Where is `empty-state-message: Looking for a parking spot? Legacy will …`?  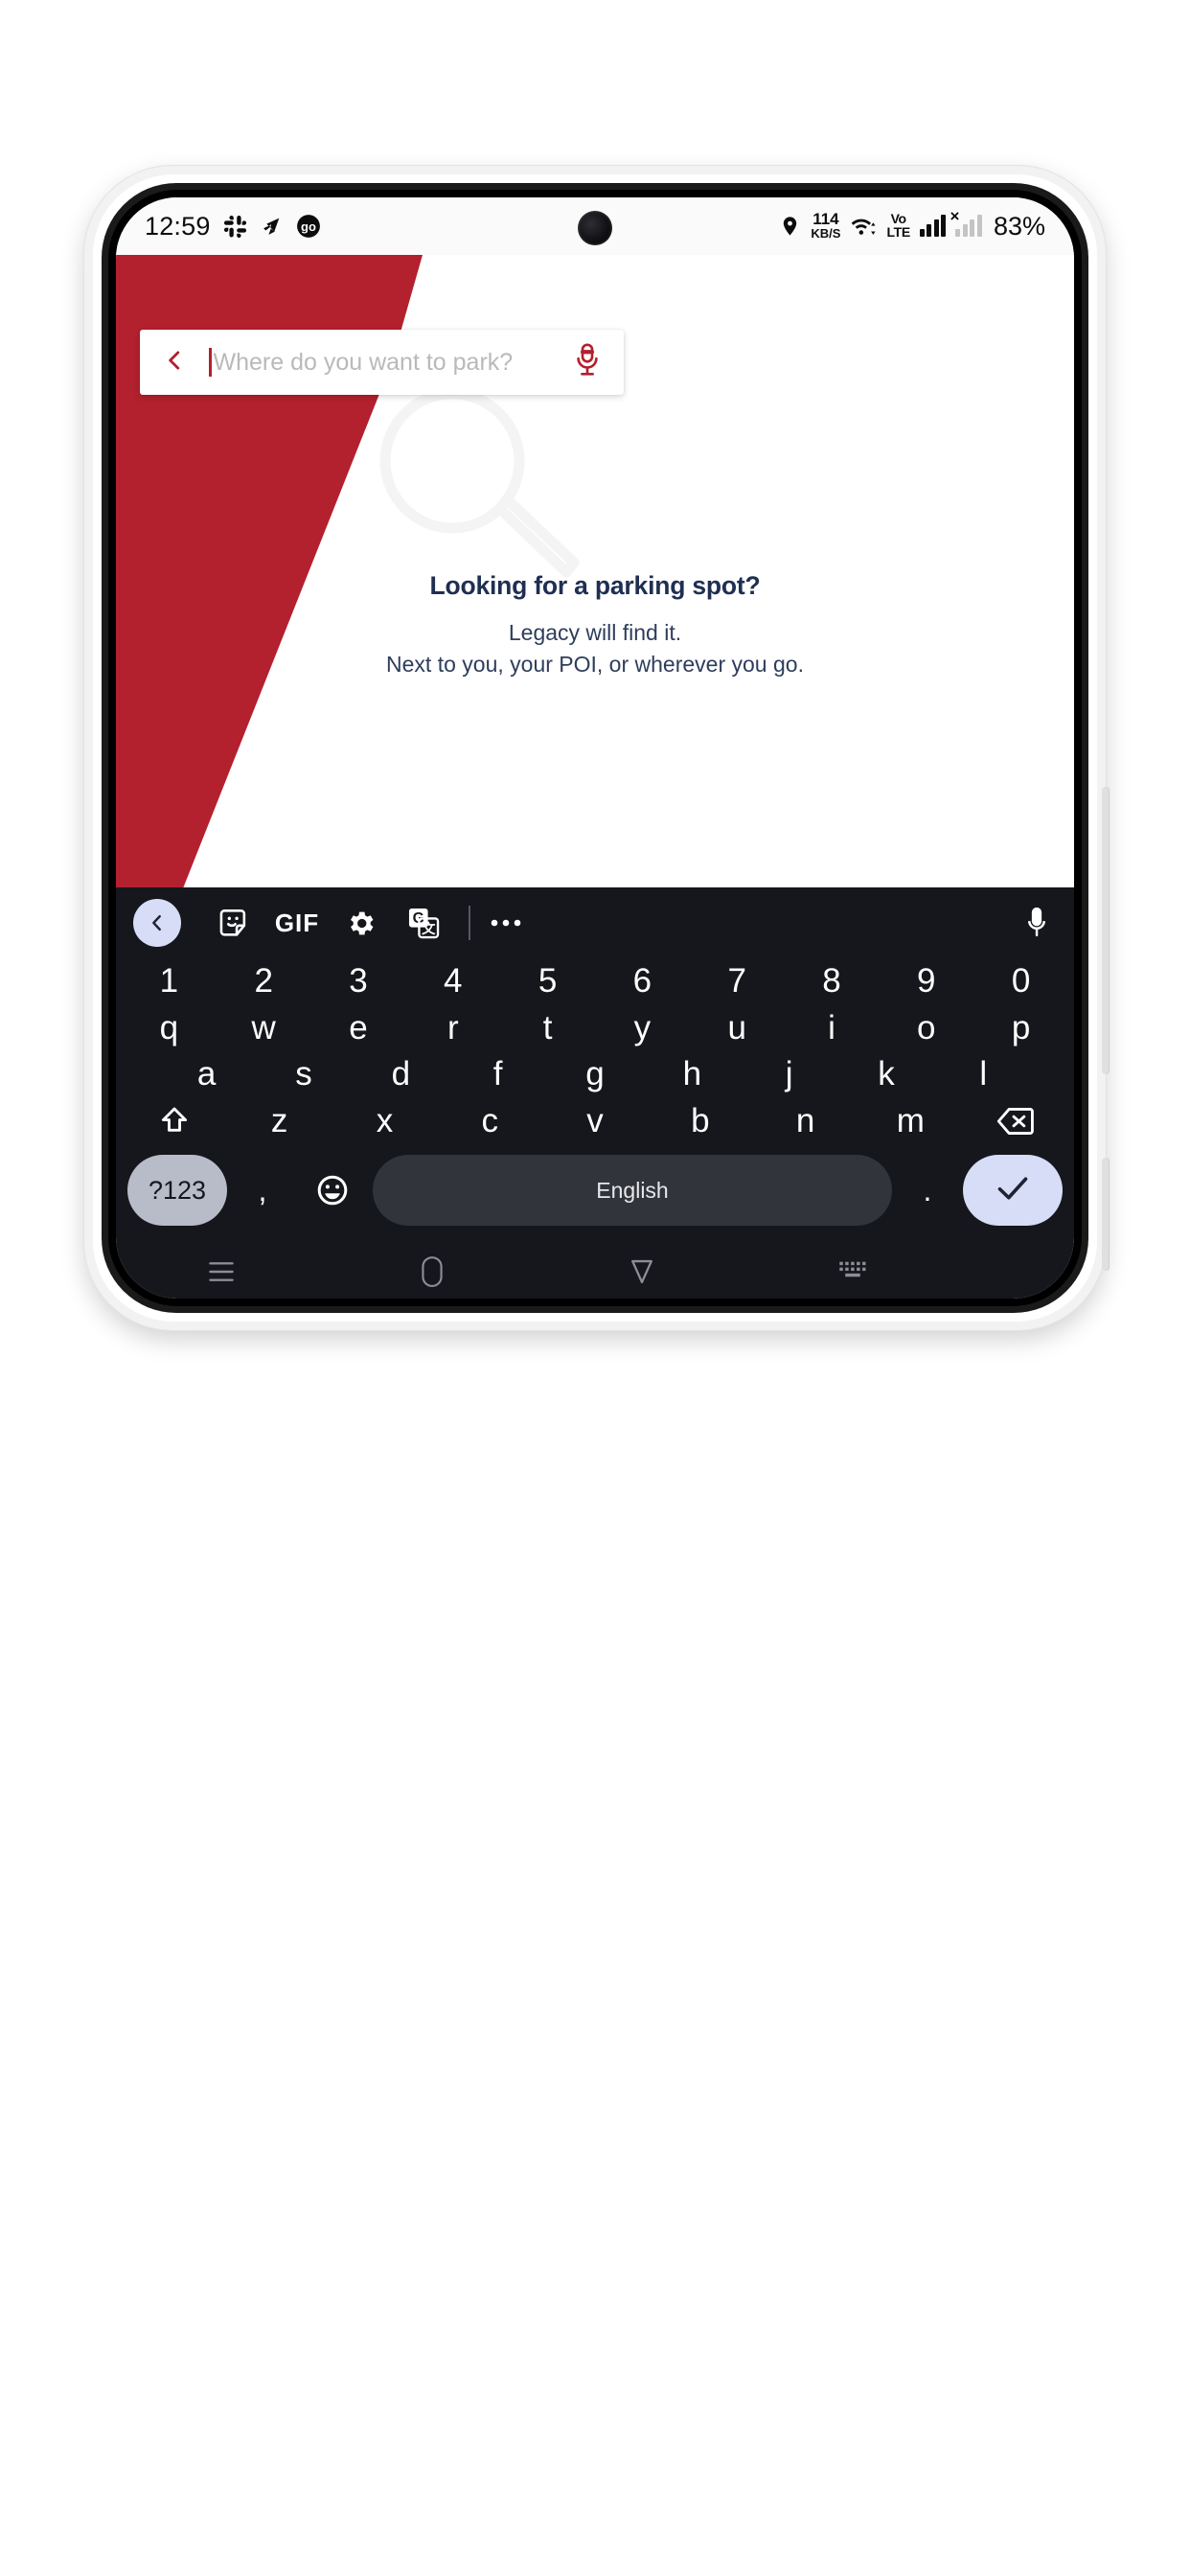
empty-state-message: Looking for a parking spot? Legacy will … is located at coordinates (595, 625).